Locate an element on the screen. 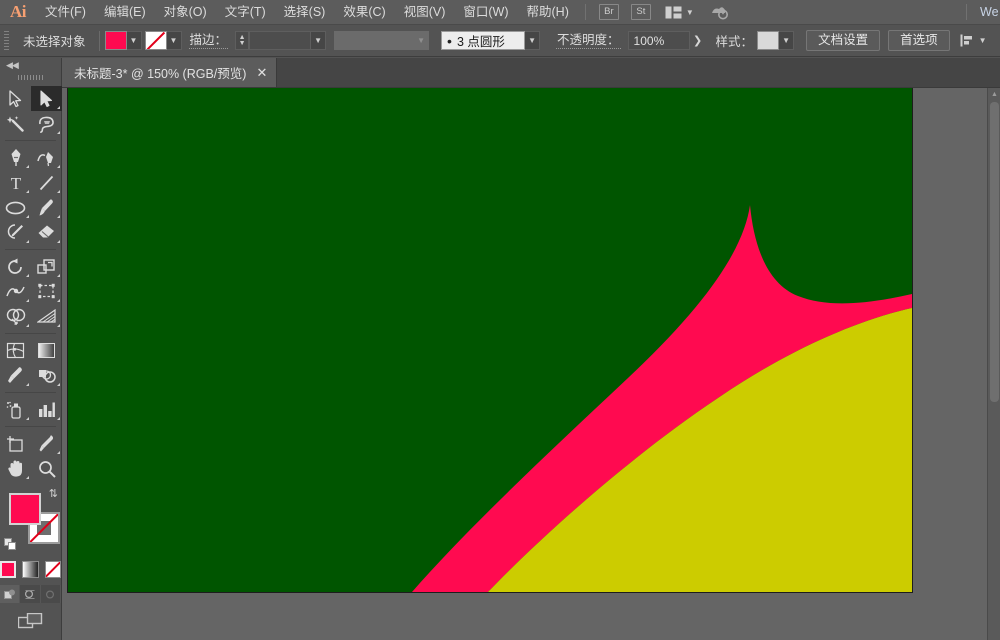  screen-mode-button is located at coordinates (30, 621).